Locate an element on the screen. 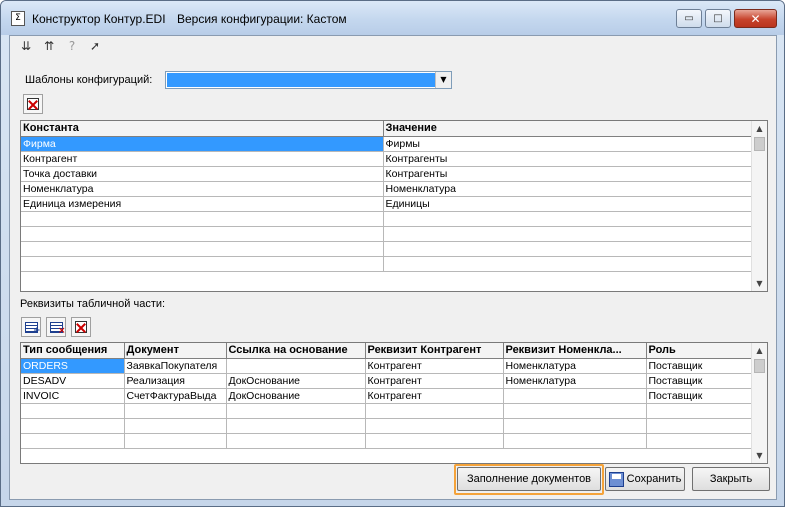  column-header-constant: Константа is located at coordinates (202, 129).